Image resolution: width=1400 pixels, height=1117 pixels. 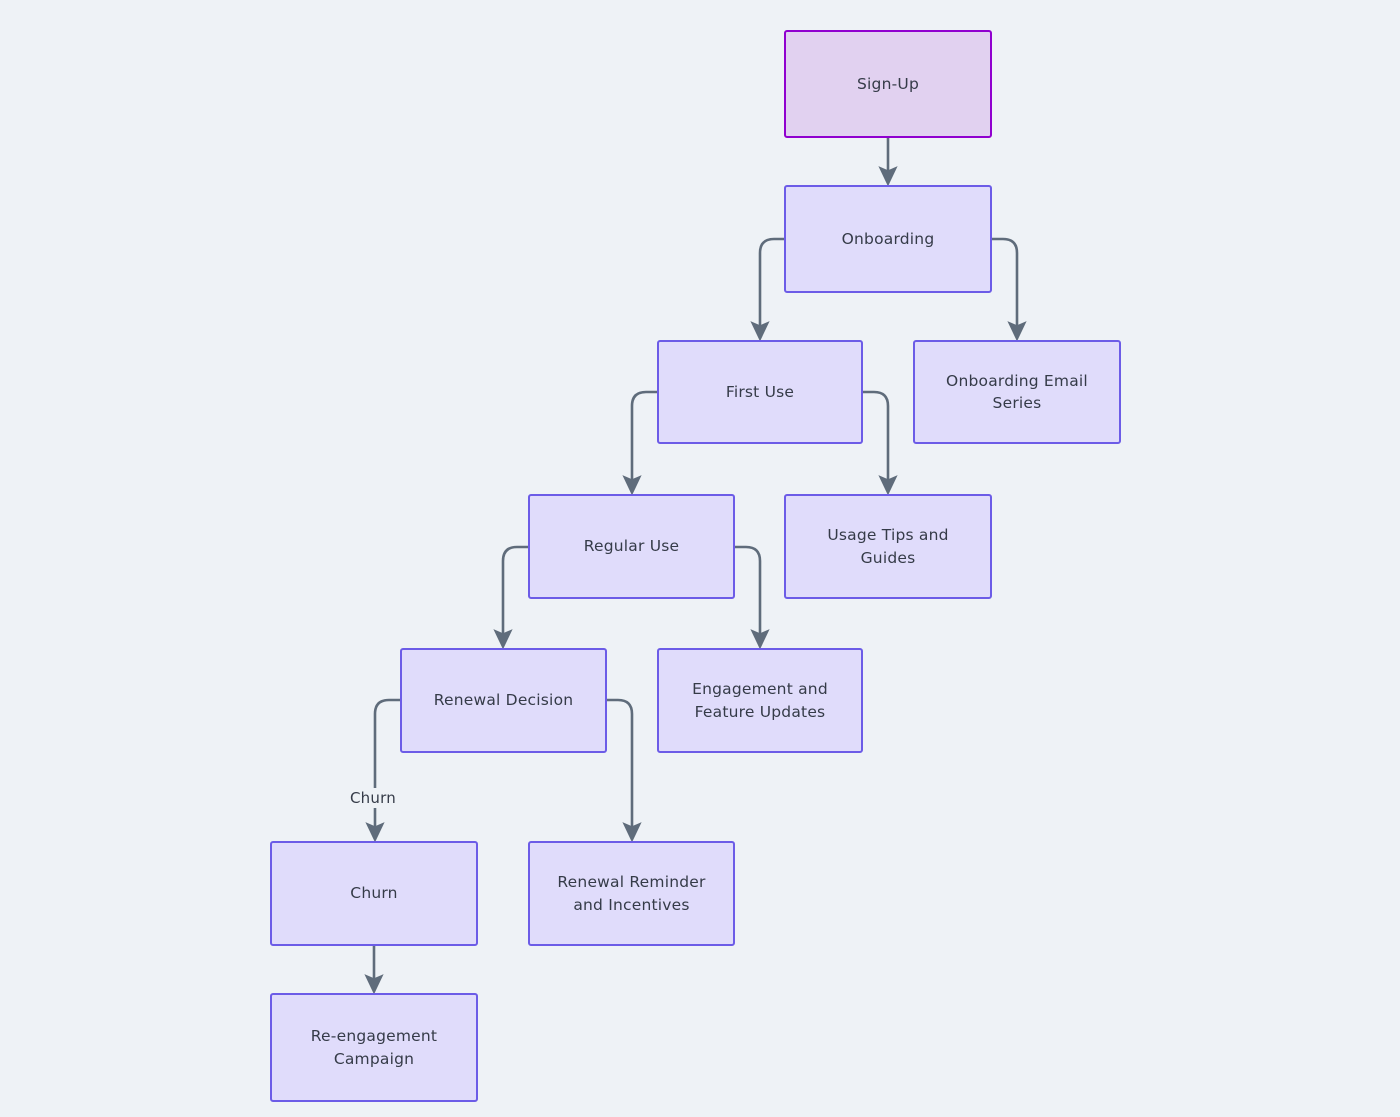 I want to click on node-label-reminder: Renewal Reminder and Incentives, so click(x=631, y=893).